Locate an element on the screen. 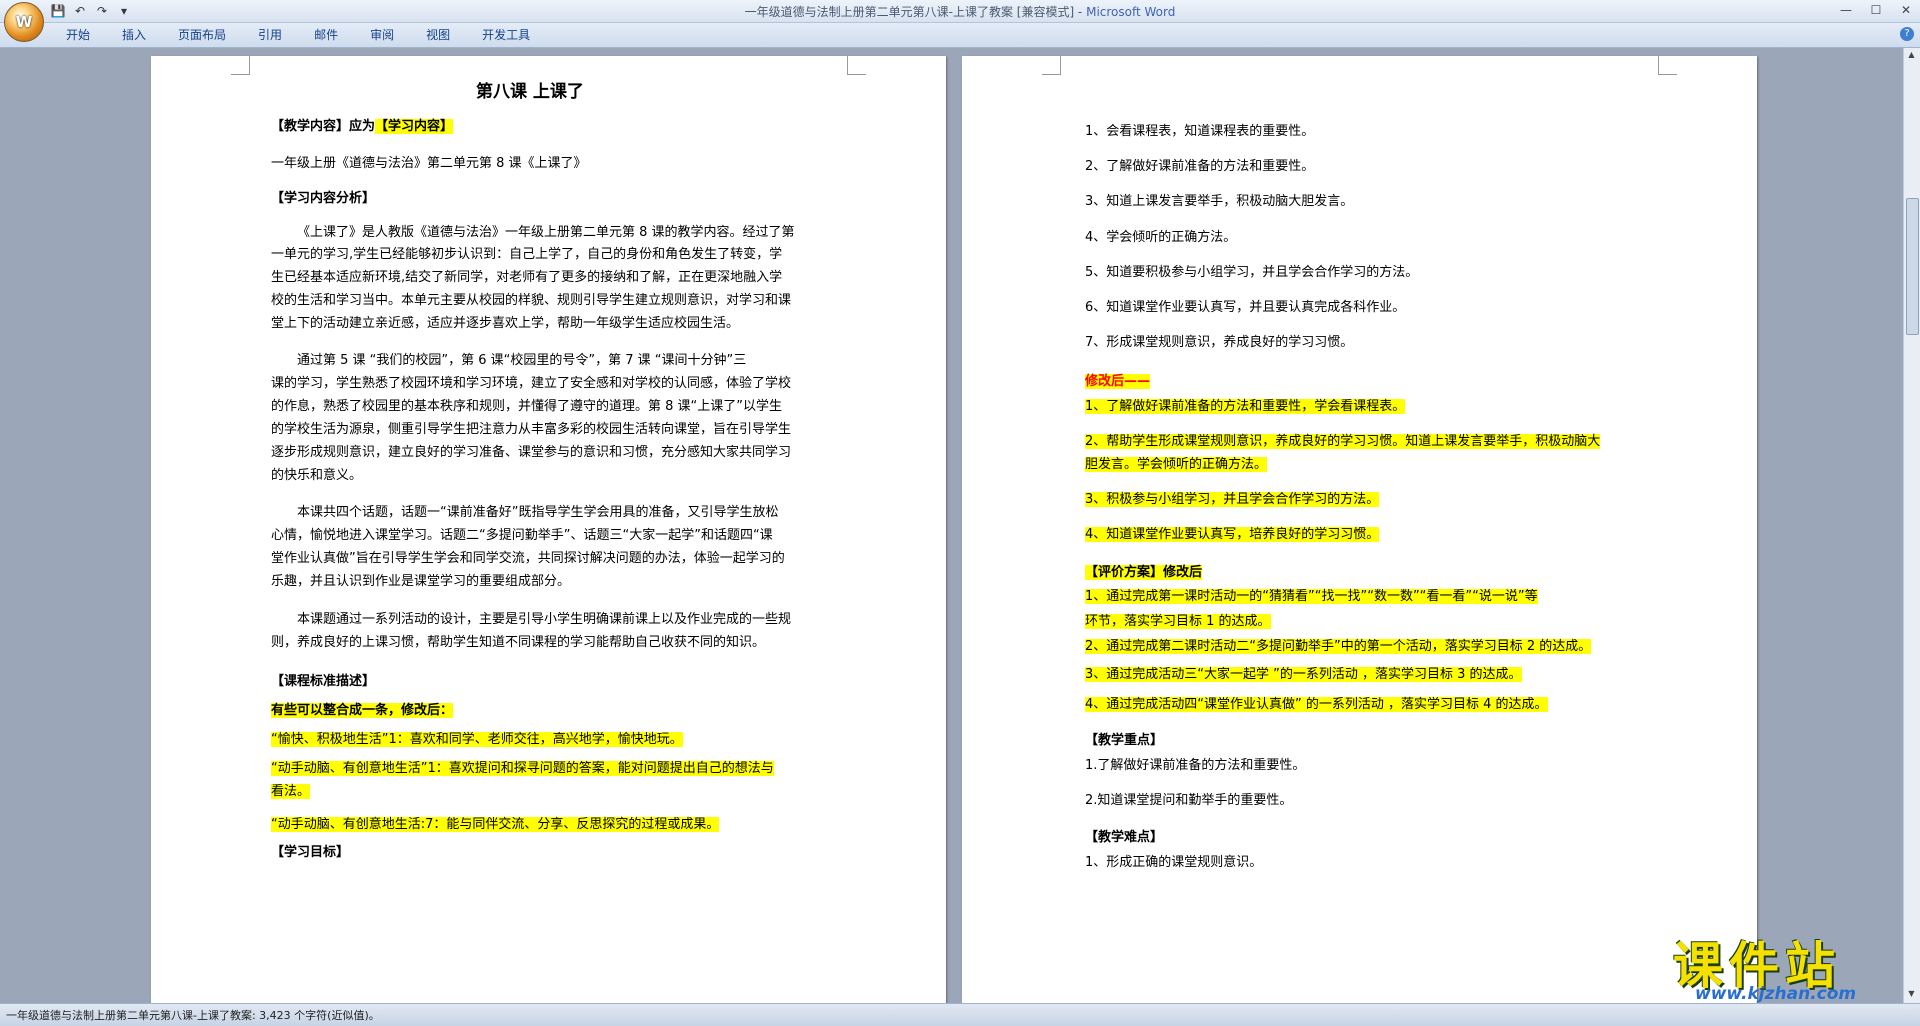 The width and height of the screenshot is (1920, 1026). scroll-up-icon: ▲ is located at coordinates (1911, 56).